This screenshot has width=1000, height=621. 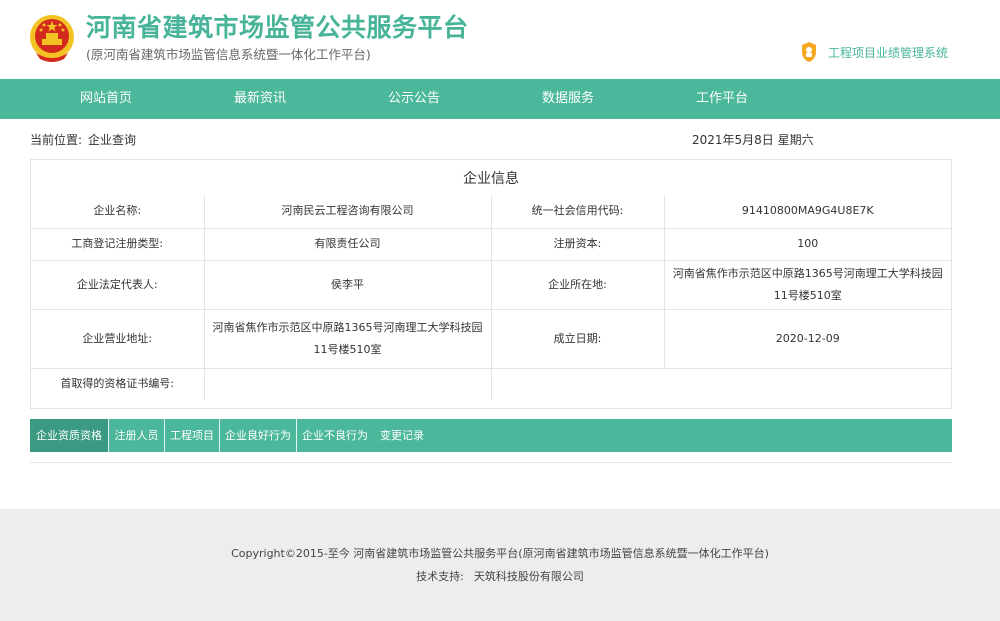 I want to click on field-label: 首取得的资格证书编号:, so click(x=118, y=383).